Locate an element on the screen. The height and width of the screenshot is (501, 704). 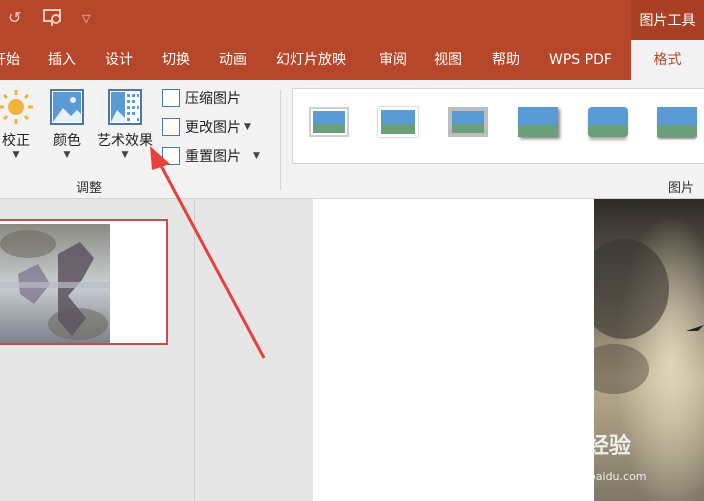
baidu-watermark: Bai 经验 is located at coordinates (585, 446).